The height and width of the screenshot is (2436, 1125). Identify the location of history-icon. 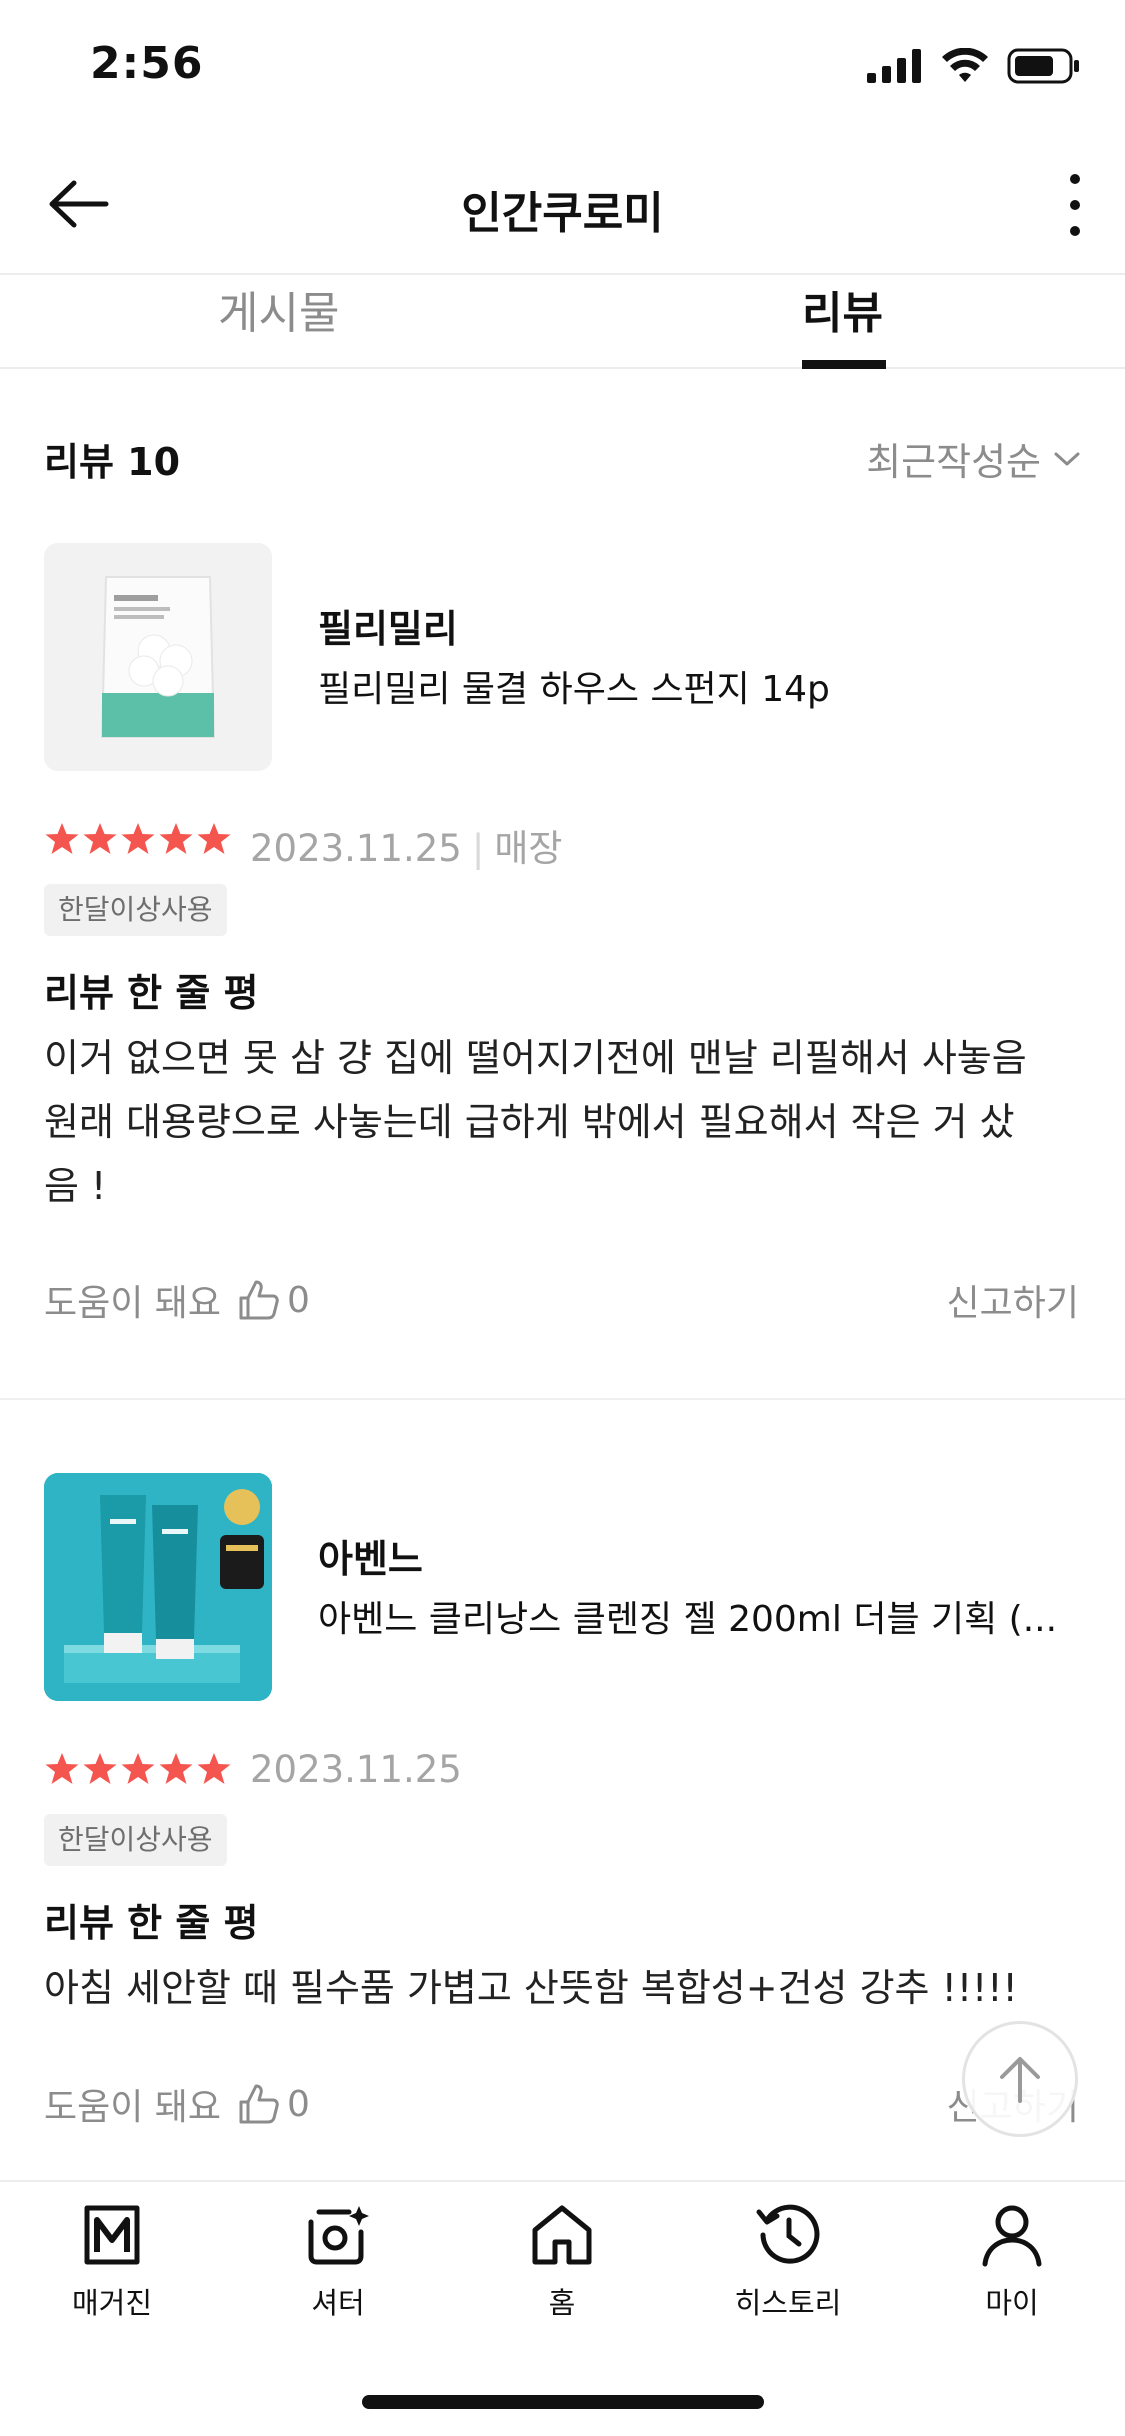
(788, 2234).